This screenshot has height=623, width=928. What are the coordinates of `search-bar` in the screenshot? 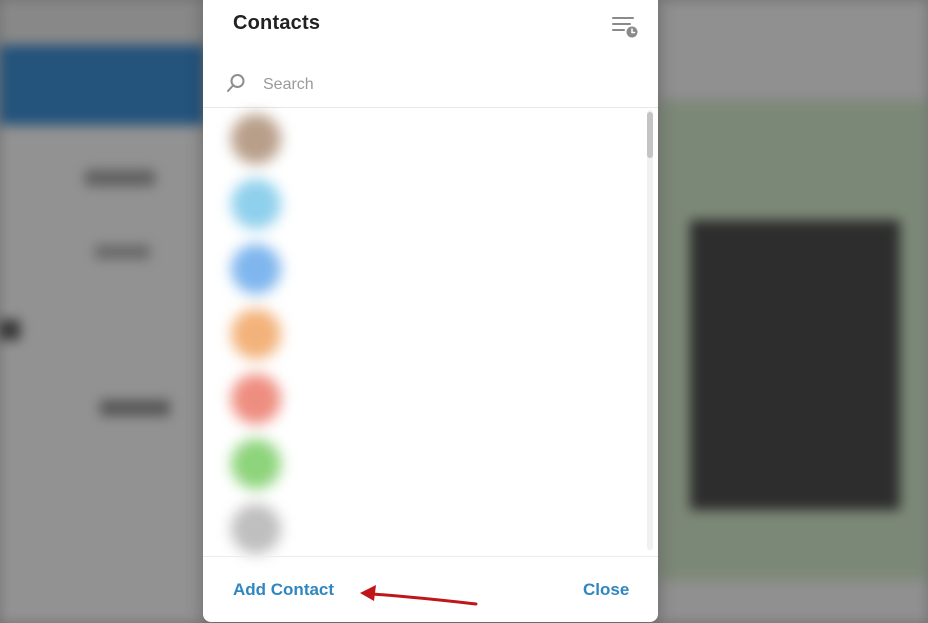 It's located at (430, 84).